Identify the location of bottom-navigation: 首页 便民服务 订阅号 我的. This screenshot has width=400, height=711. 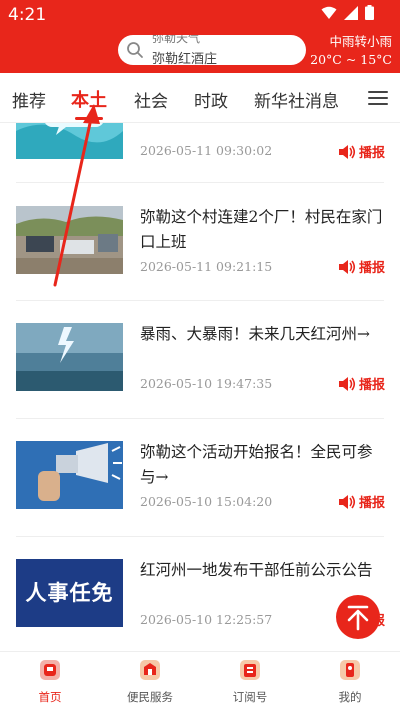
(200, 681).